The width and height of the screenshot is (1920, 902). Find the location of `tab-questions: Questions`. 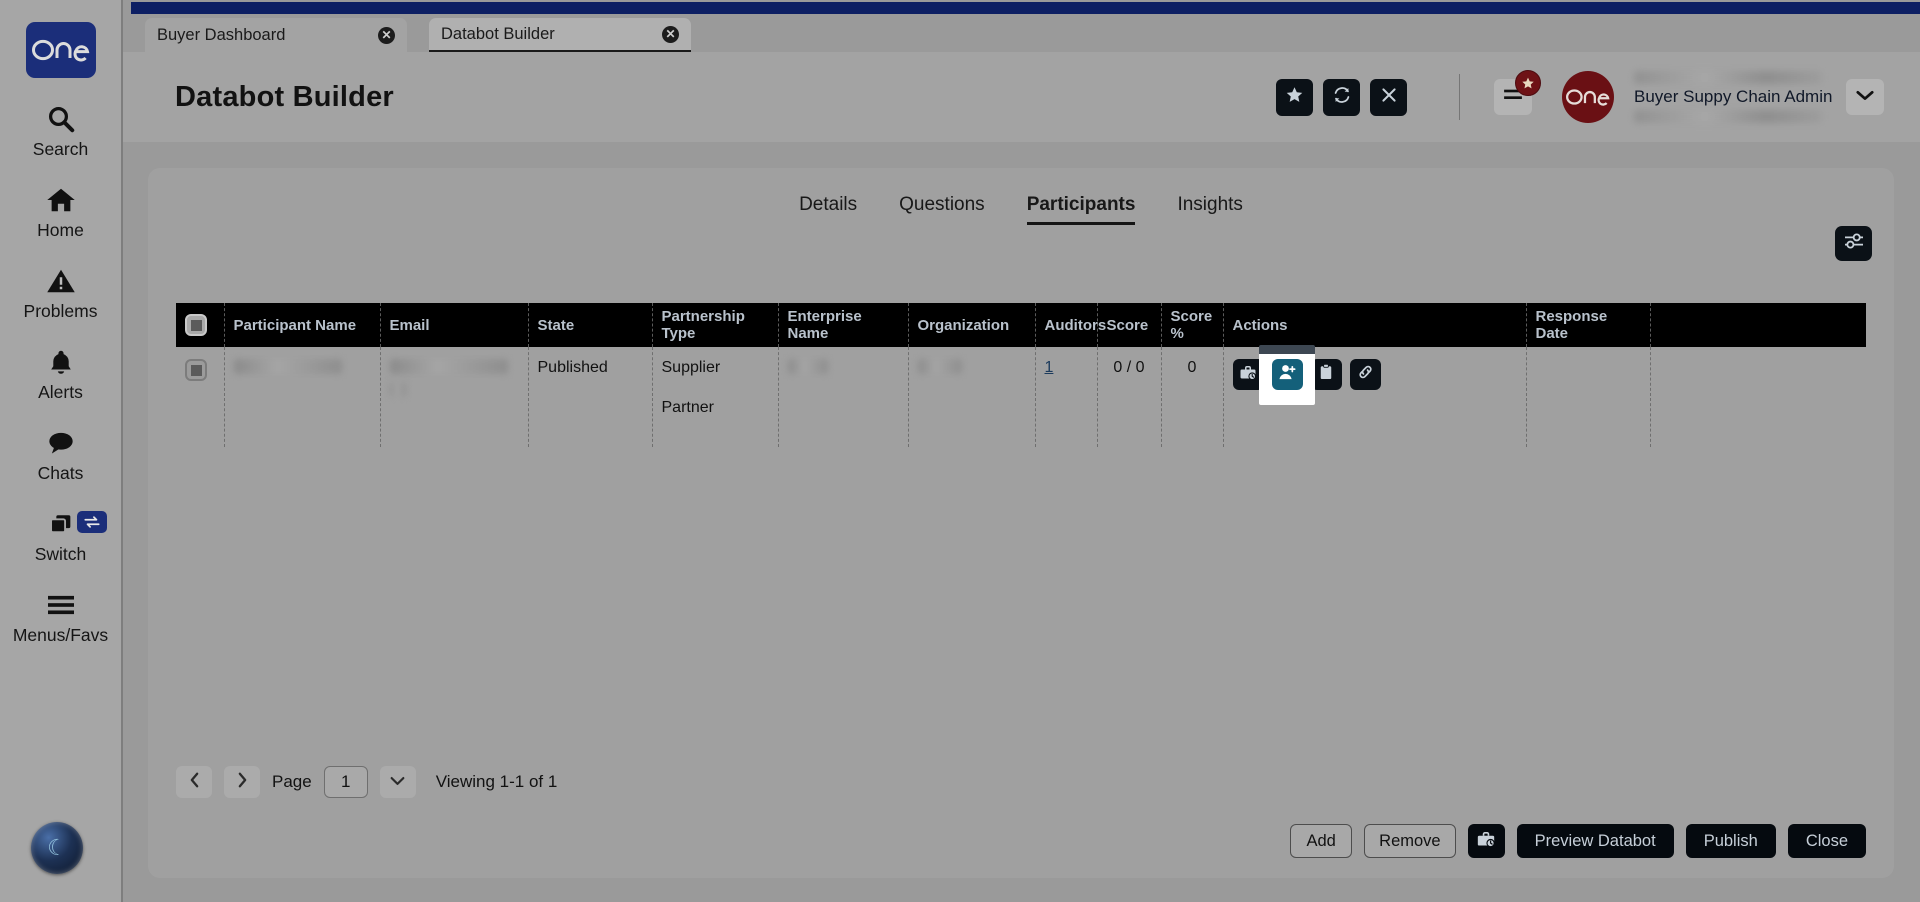

tab-questions: Questions is located at coordinates (942, 209).